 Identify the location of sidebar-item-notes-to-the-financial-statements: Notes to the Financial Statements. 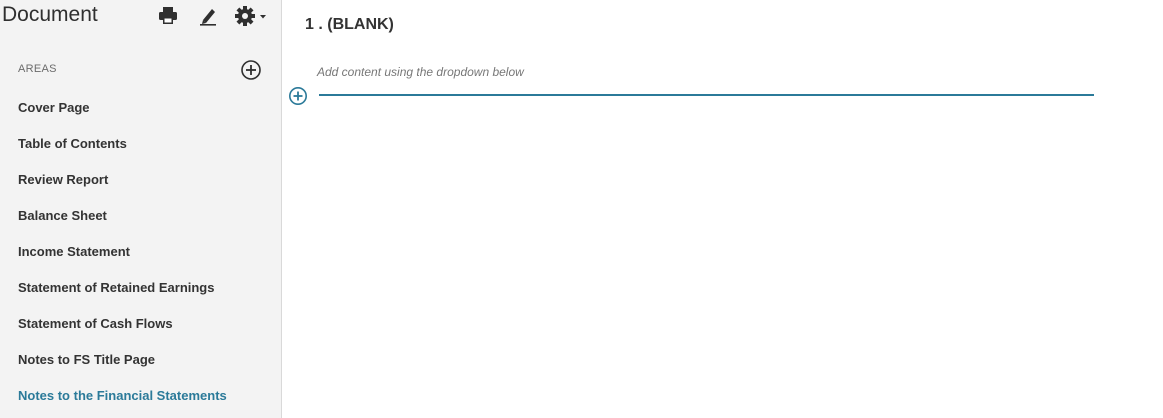
(141, 396).